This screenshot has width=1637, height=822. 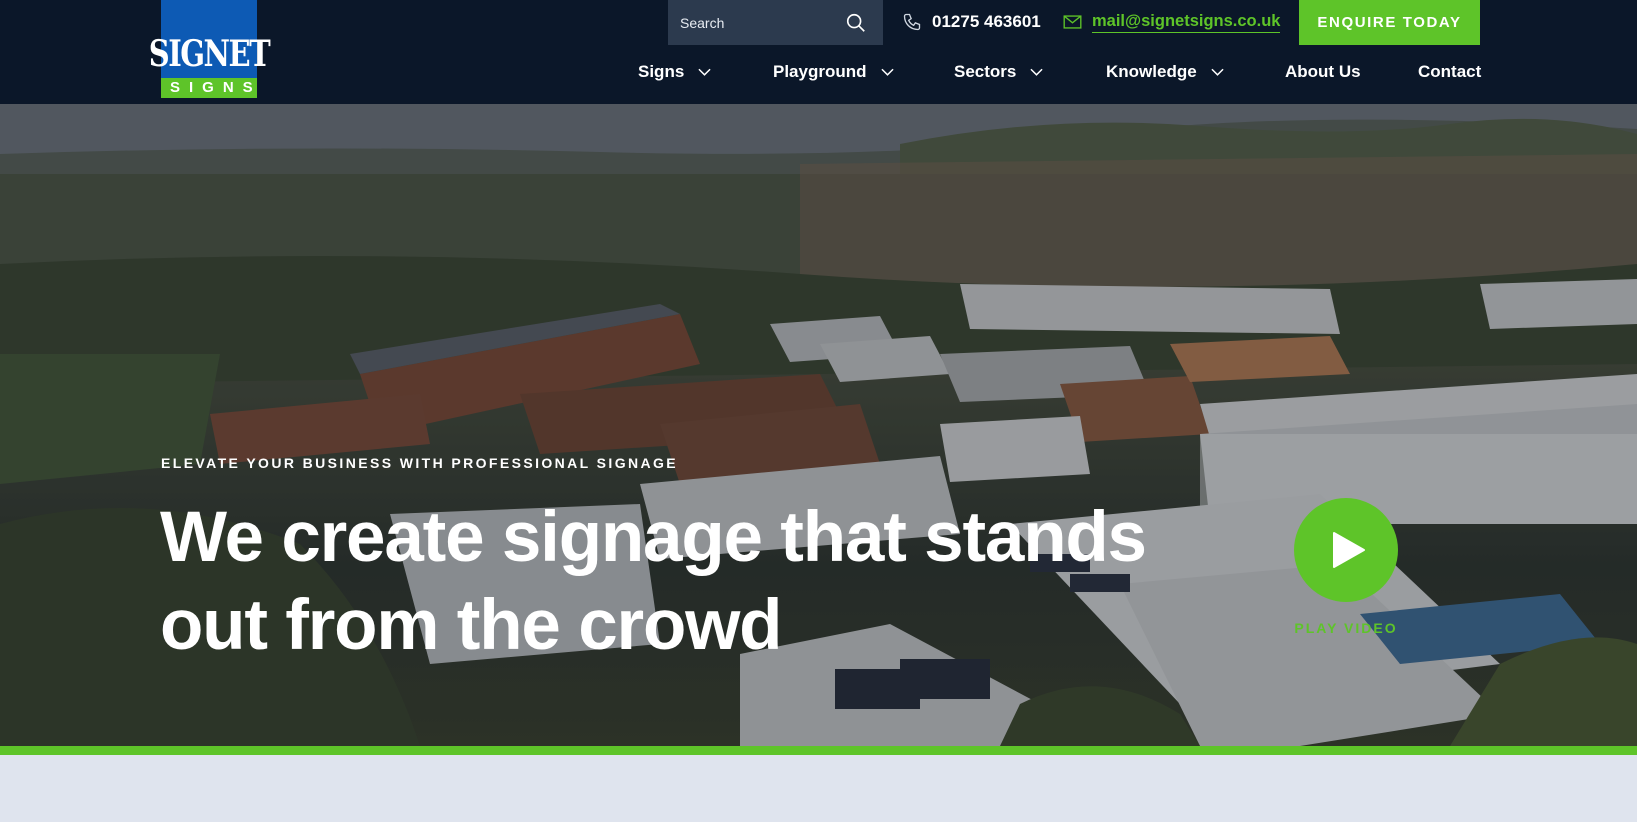 What do you see at coordinates (1389, 22) in the screenshot?
I see `enquire-today-button: ENQUIRE TODAY` at bounding box center [1389, 22].